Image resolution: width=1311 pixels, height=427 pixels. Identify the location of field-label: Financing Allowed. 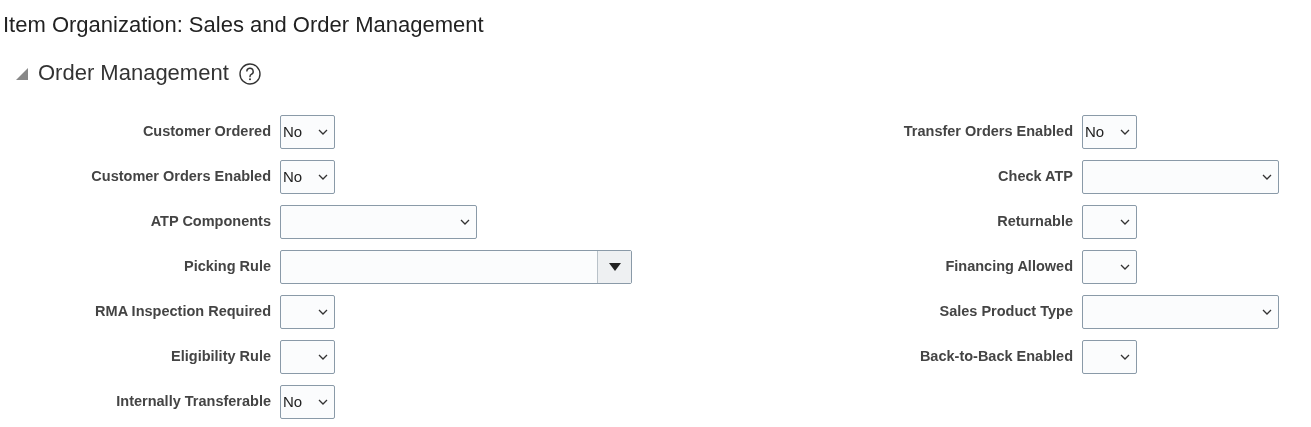
(1008, 266).